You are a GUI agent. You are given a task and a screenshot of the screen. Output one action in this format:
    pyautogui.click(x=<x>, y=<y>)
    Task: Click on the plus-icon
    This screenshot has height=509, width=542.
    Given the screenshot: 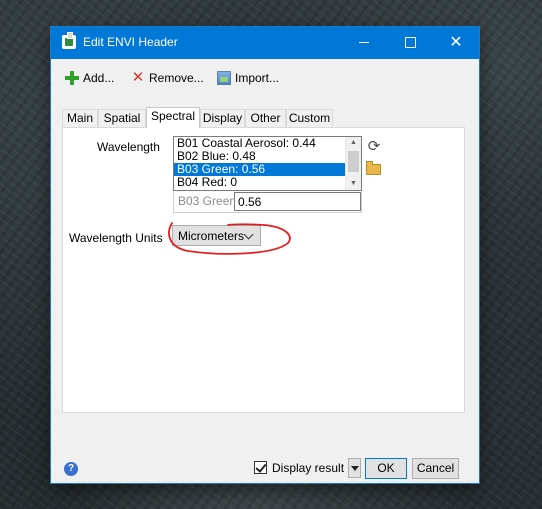 What is the action you would take?
    pyautogui.click(x=72, y=78)
    